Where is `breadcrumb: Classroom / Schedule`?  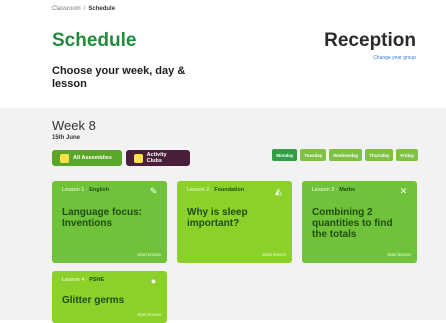
breadcrumb: Classroom / Schedule is located at coordinates (84, 9).